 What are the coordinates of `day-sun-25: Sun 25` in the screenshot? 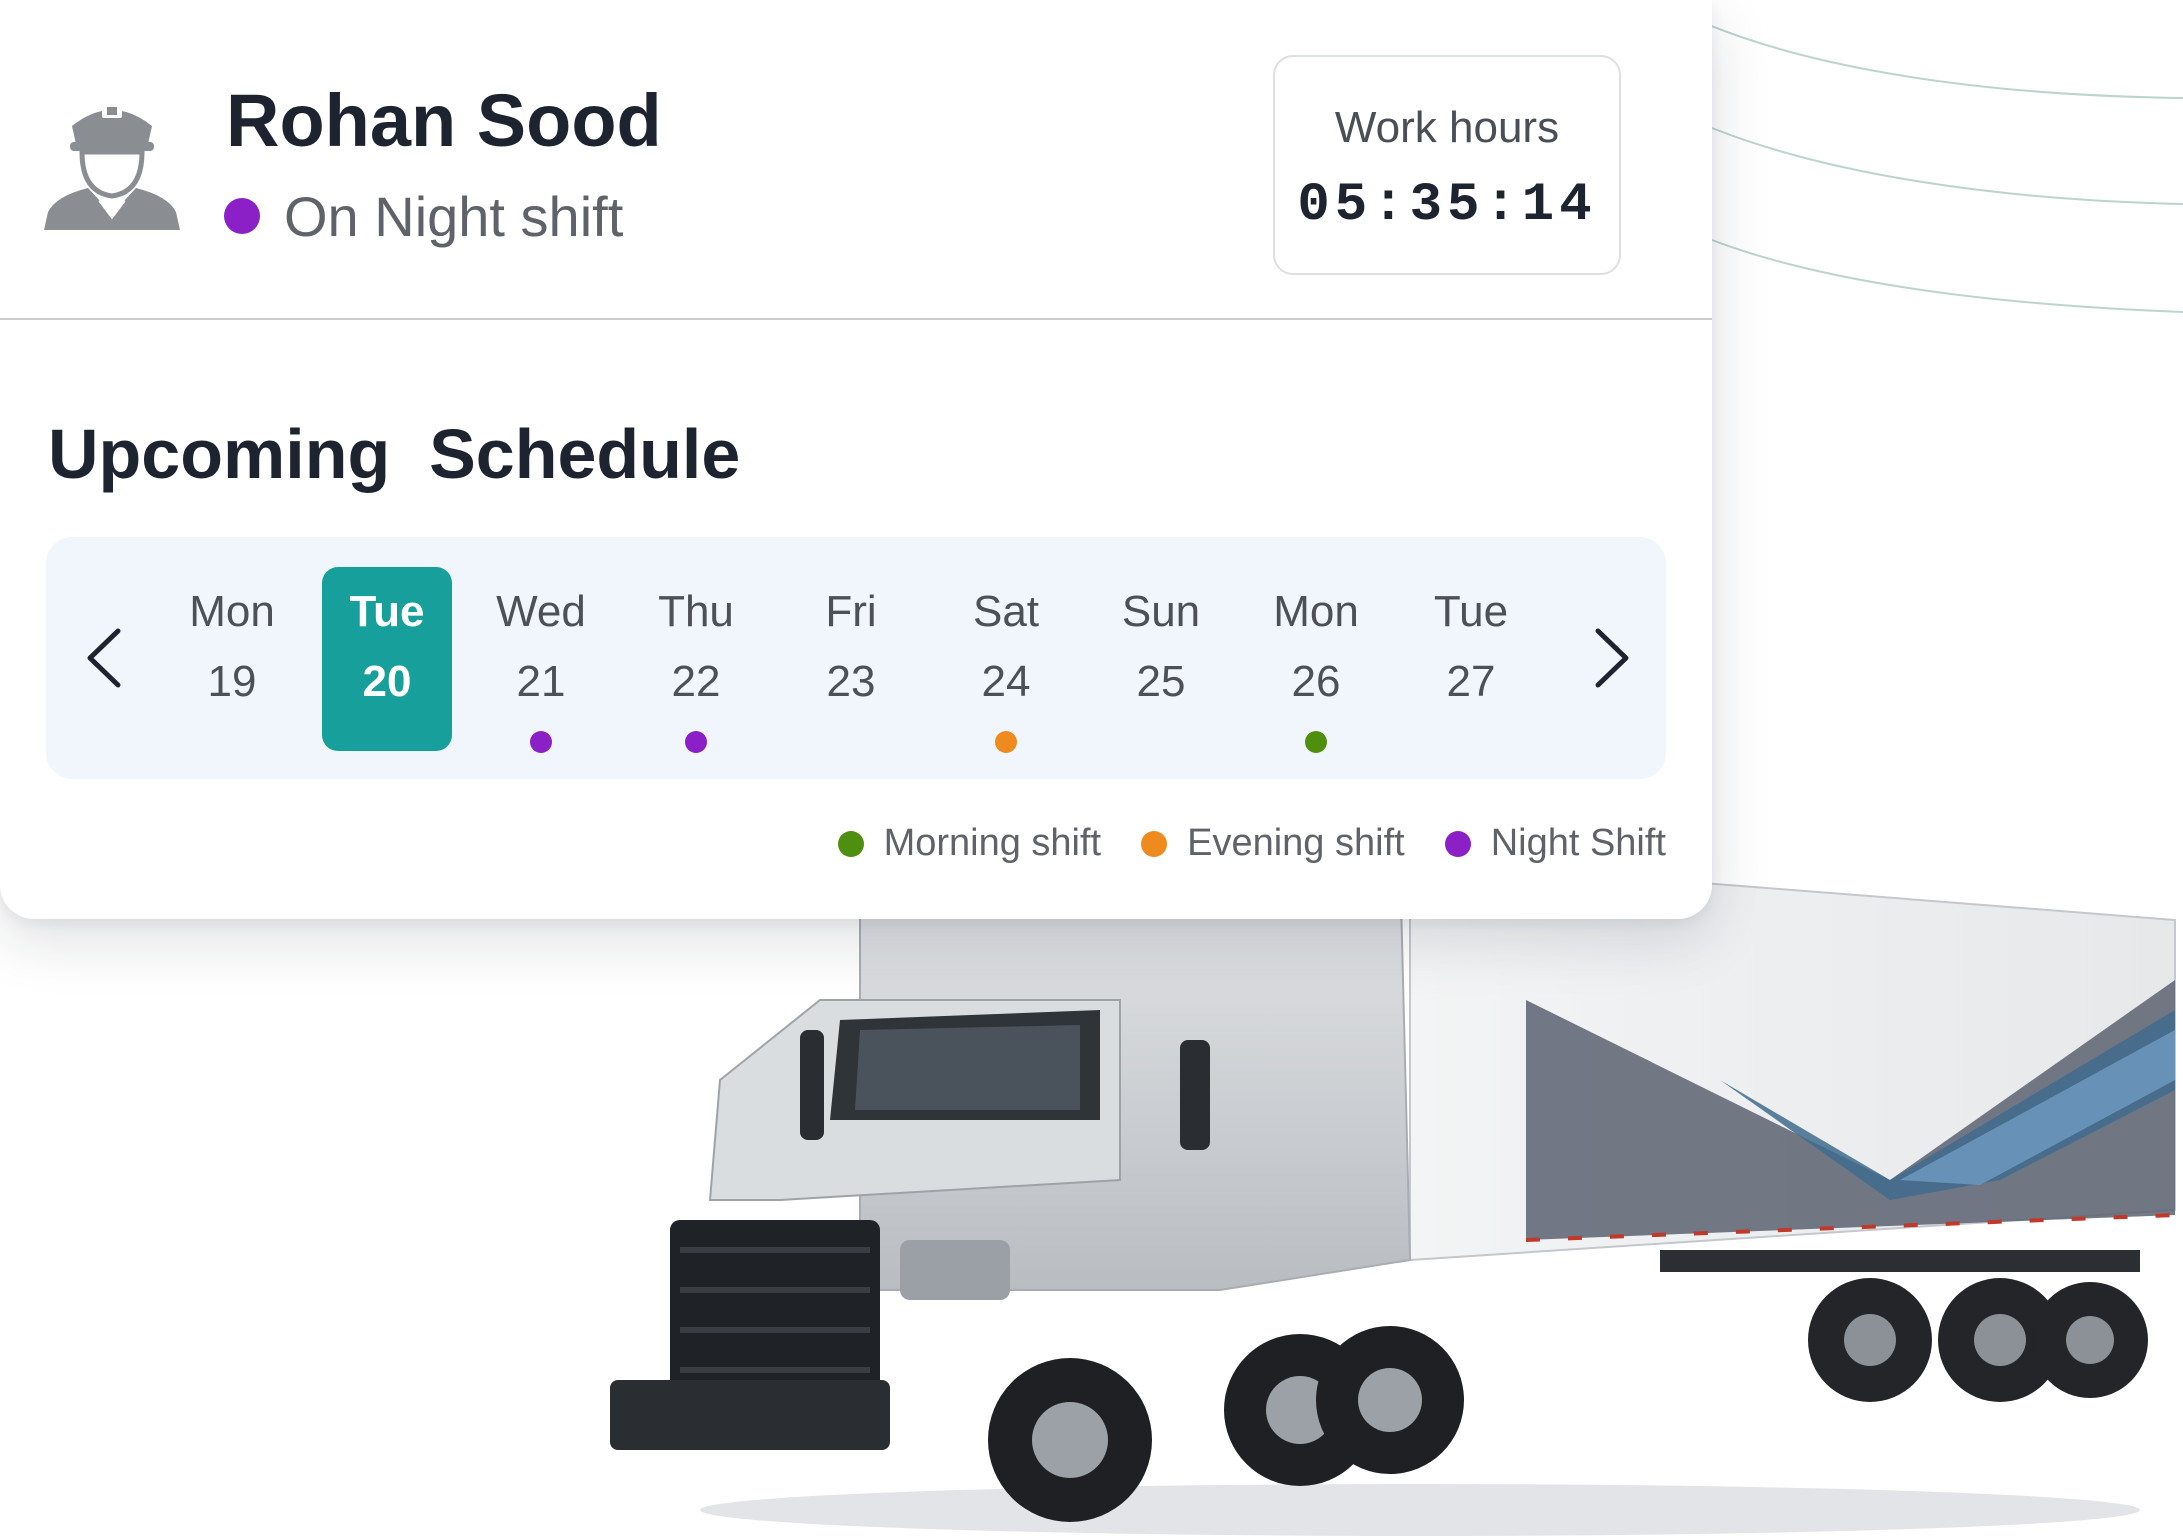 It's located at (1161, 659).